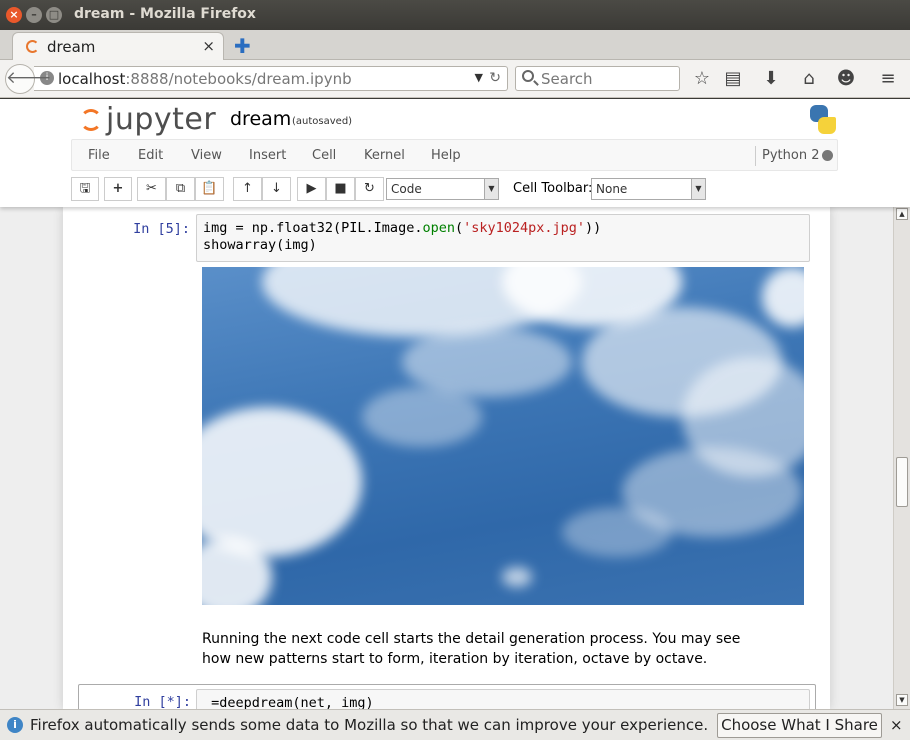 This screenshot has width=910, height=740. What do you see at coordinates (92, 79) in the screenshot?
I see `url-host: localhost` at bounding box center [92, 79].